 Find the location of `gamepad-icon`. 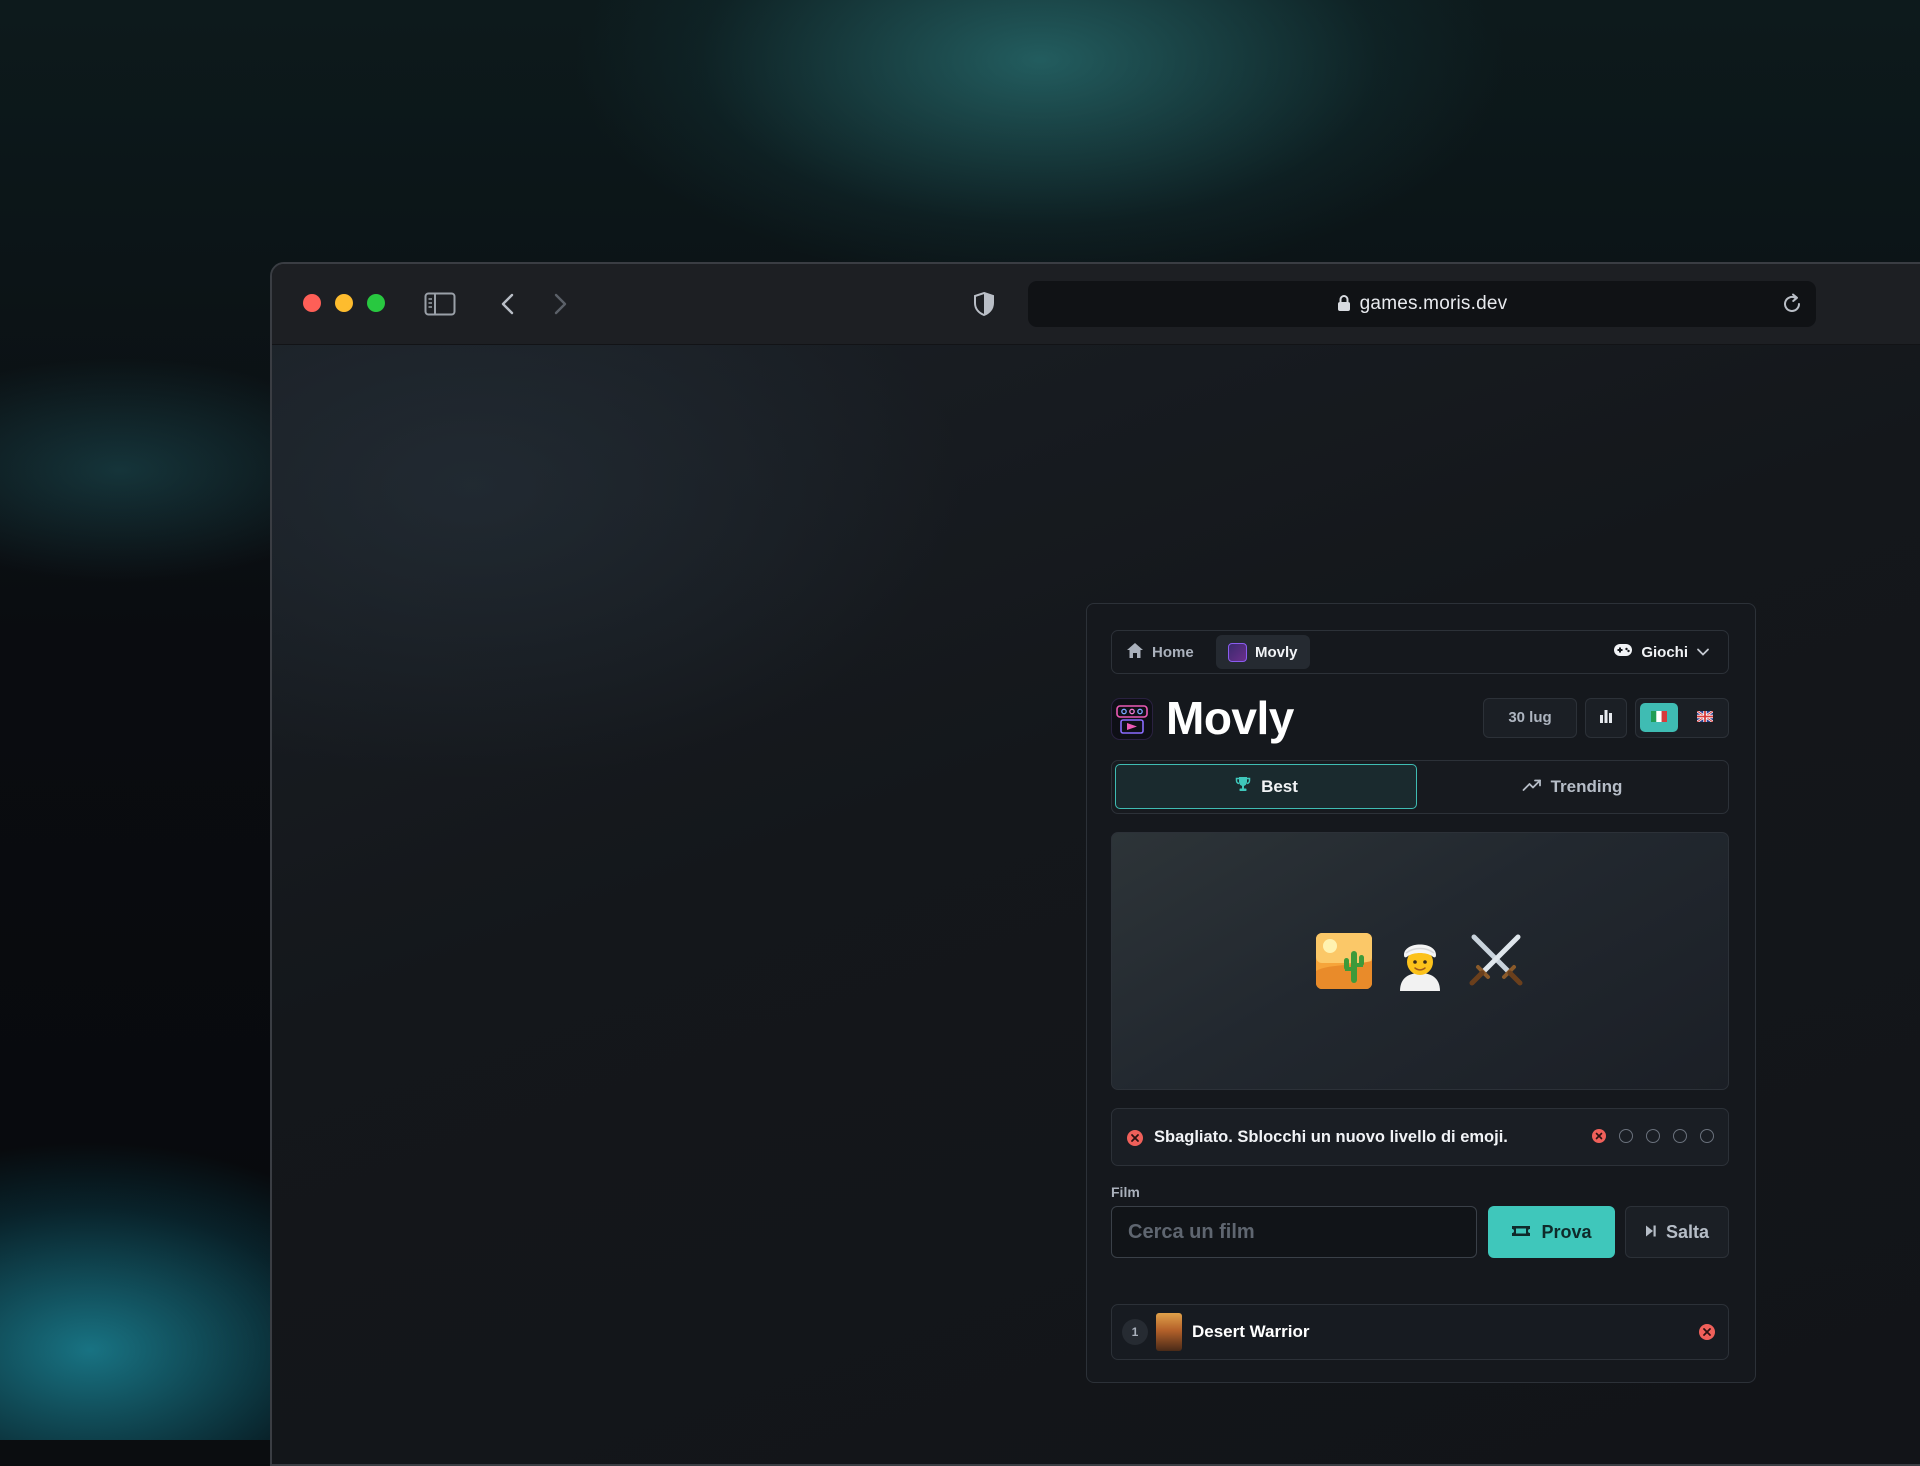

gamepad-icon is located at coordinates (1623, 652).